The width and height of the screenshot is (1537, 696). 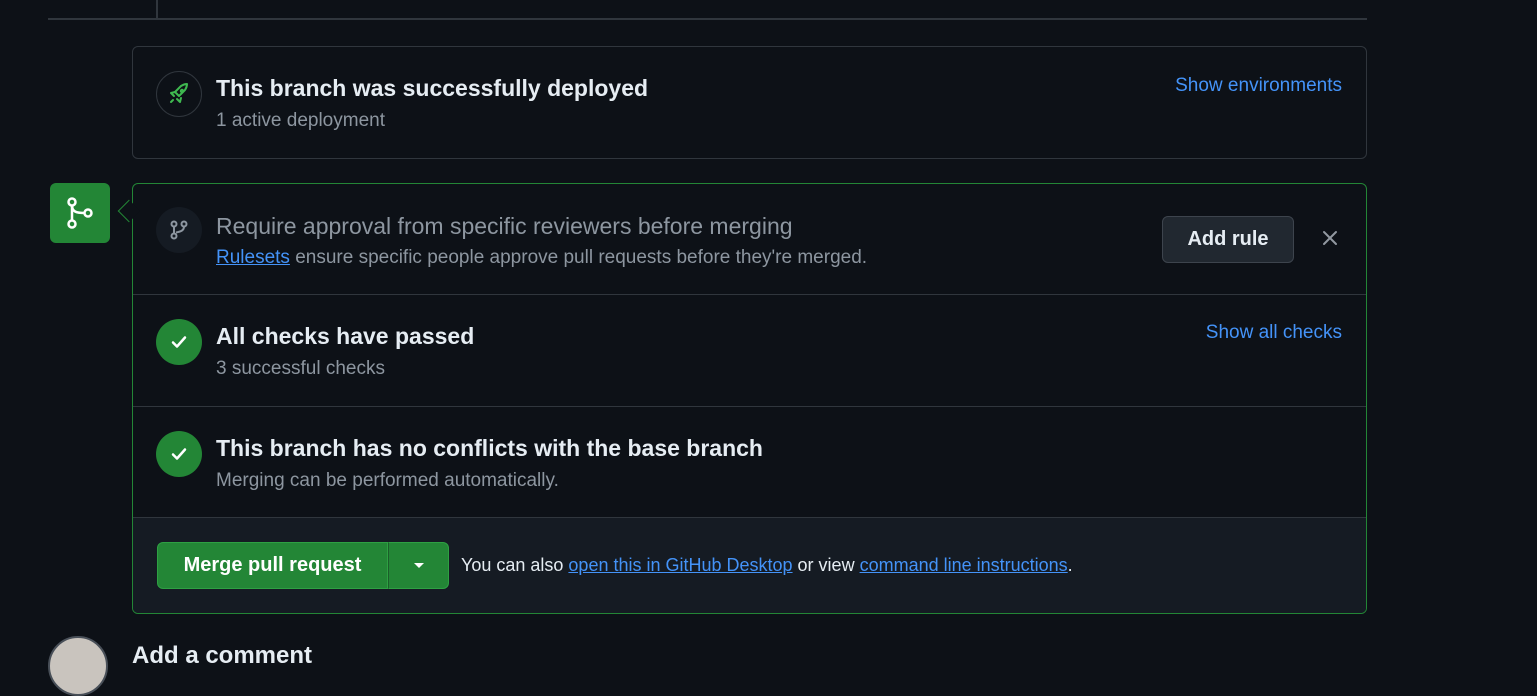 What do you see at coordinates (272, 565) in the screenshot?
I see `merge-pull-request-button: Merge pull request` at bounding box center [272, 565].